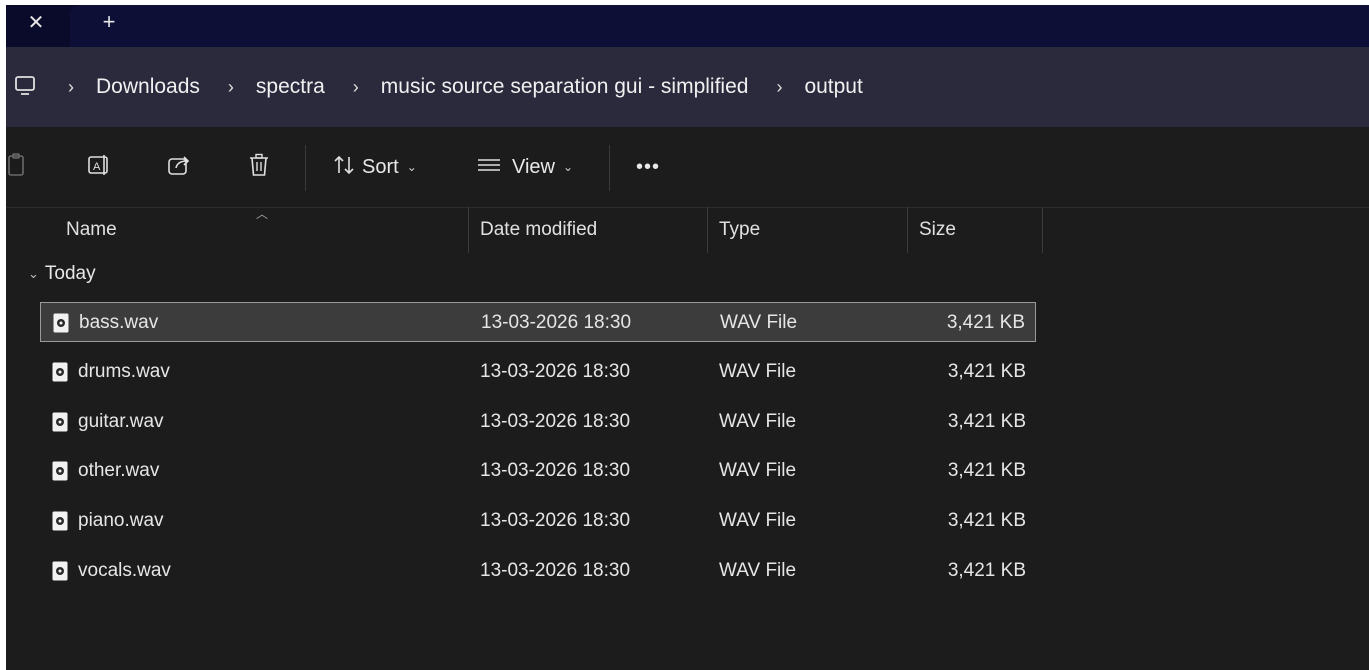  Describe the element at coordinates (124, 570) in the screenshot. I see `file-name: vocals.wav` at that location.